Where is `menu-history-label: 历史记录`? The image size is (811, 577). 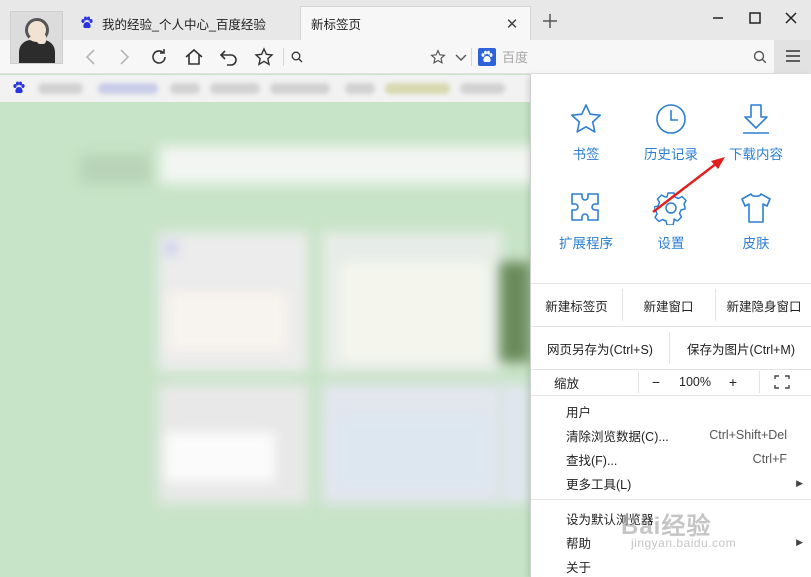
menu-history-label: 历史记录 is located at coordinates (671, 154).